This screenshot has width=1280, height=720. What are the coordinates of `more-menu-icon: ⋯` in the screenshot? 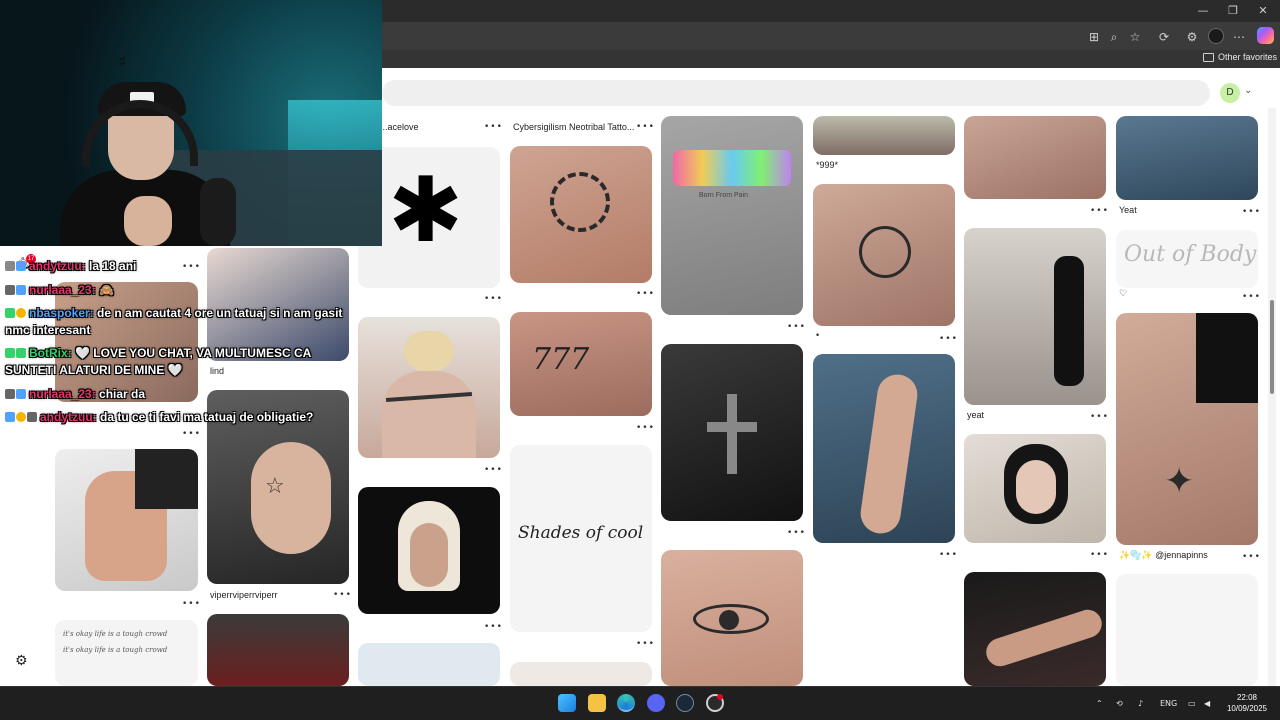 It's located at (1239, 37).